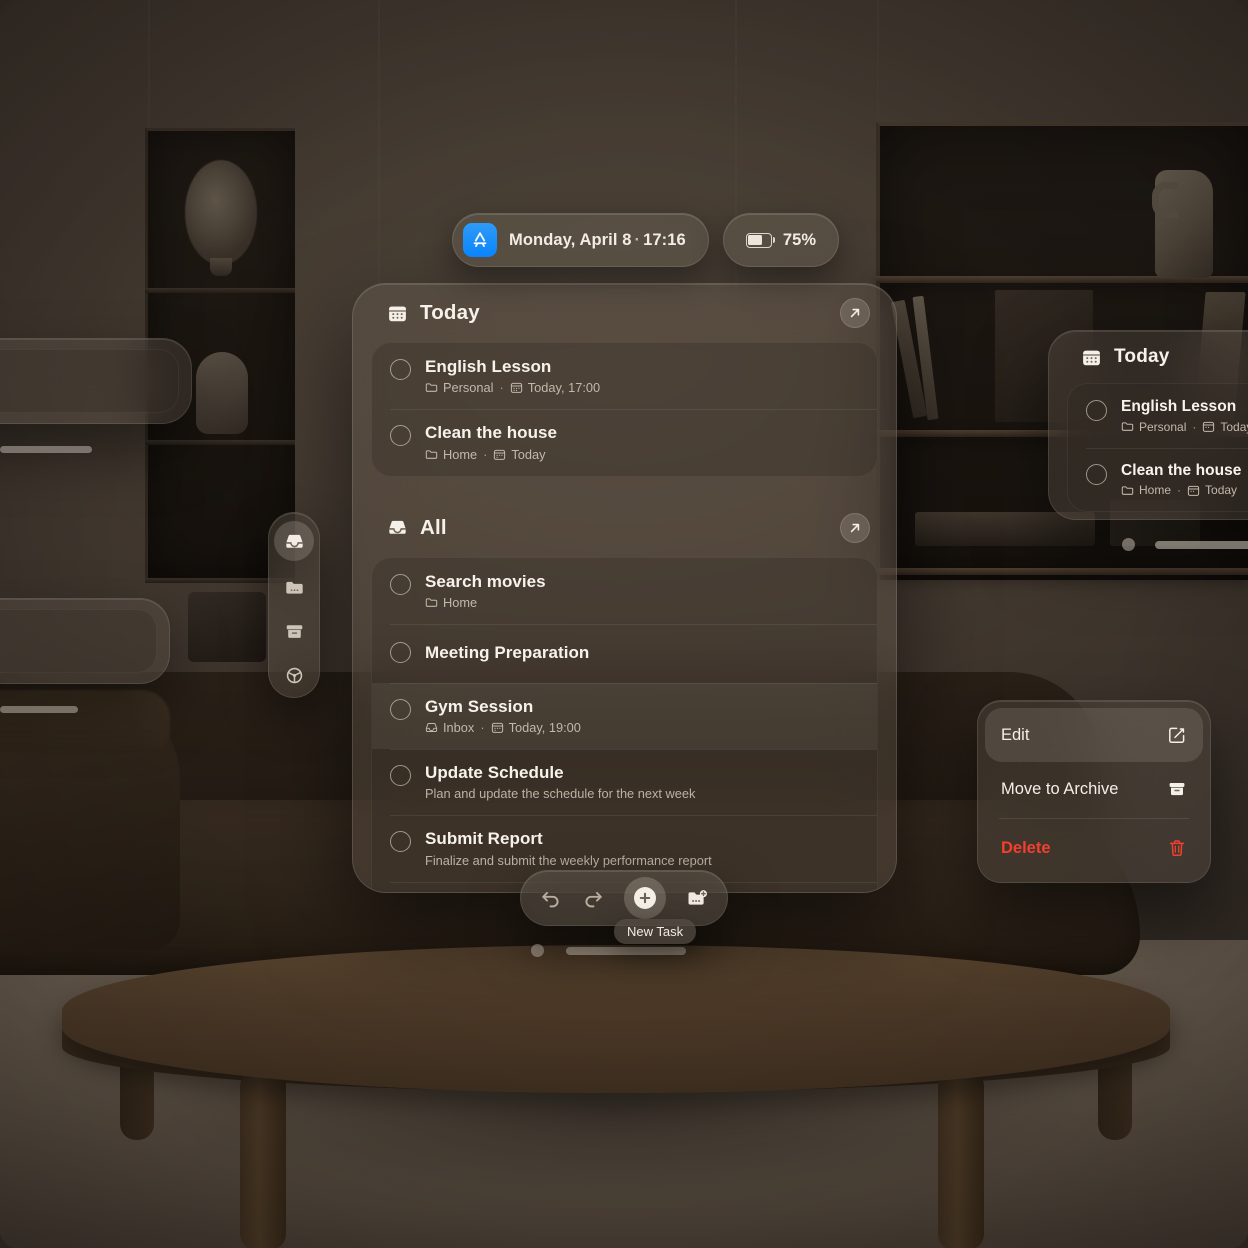 This screenshot has height=1248, width=1248. I want to click on sidebar-item-inbox, so click(294, 541).